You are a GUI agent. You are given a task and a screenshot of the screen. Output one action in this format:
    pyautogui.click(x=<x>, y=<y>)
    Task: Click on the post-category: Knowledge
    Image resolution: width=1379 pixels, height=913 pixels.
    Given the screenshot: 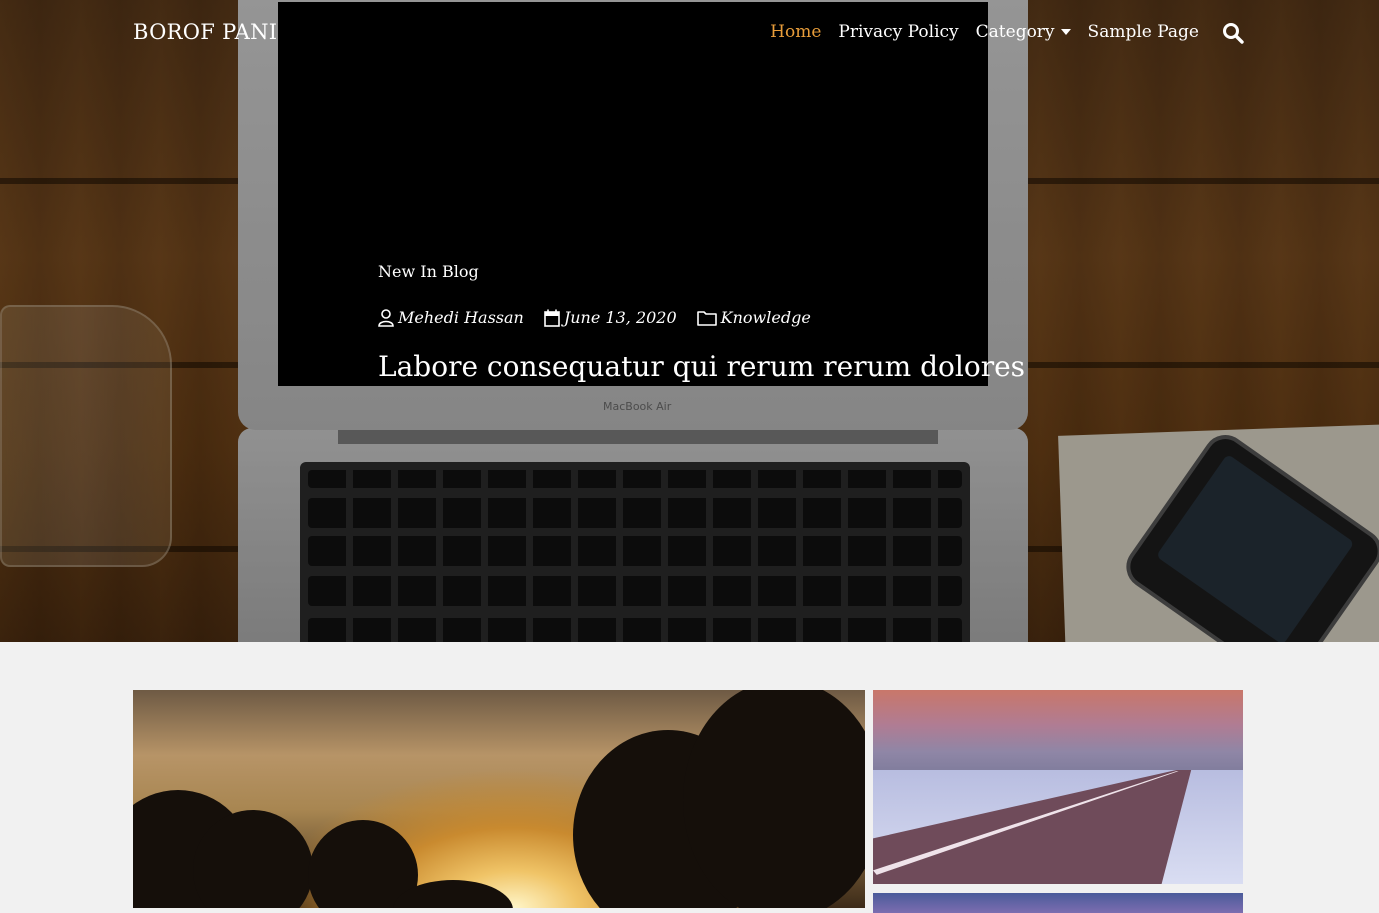 What is the action you would take?
    pyautogui.click(x=753, y=317)
    